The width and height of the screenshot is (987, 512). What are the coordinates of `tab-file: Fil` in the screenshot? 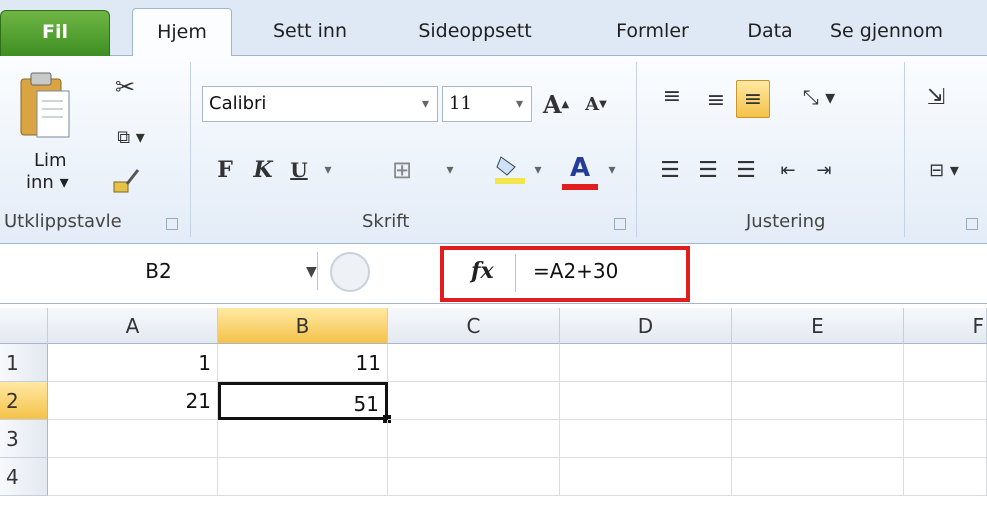 It's located at (55, 33).